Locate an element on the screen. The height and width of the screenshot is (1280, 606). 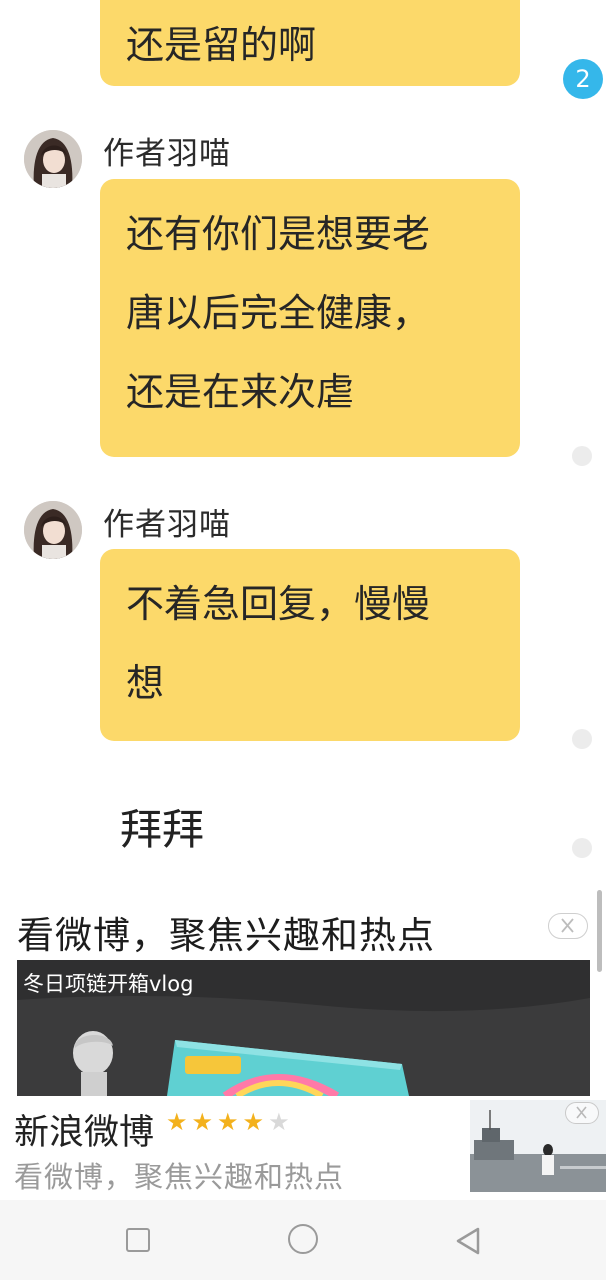
message-line: 想 is located at coordinates (145, 683).